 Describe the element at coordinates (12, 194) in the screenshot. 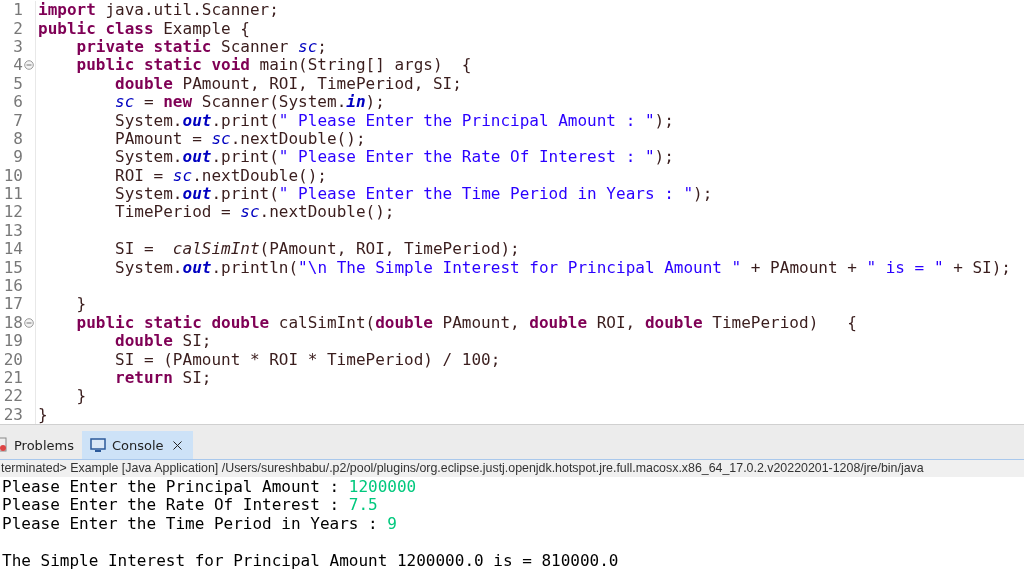

I see `line-number: 11` at that location.